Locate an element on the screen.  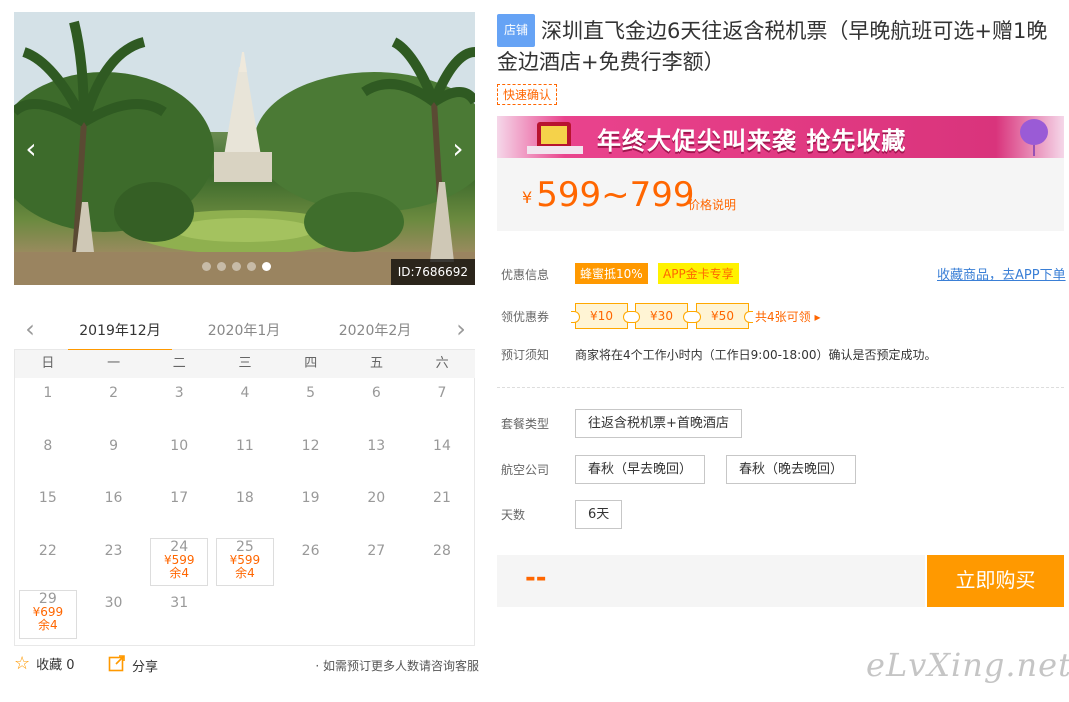
calendar-day-number: 5 is located at coordinates (311, 393).